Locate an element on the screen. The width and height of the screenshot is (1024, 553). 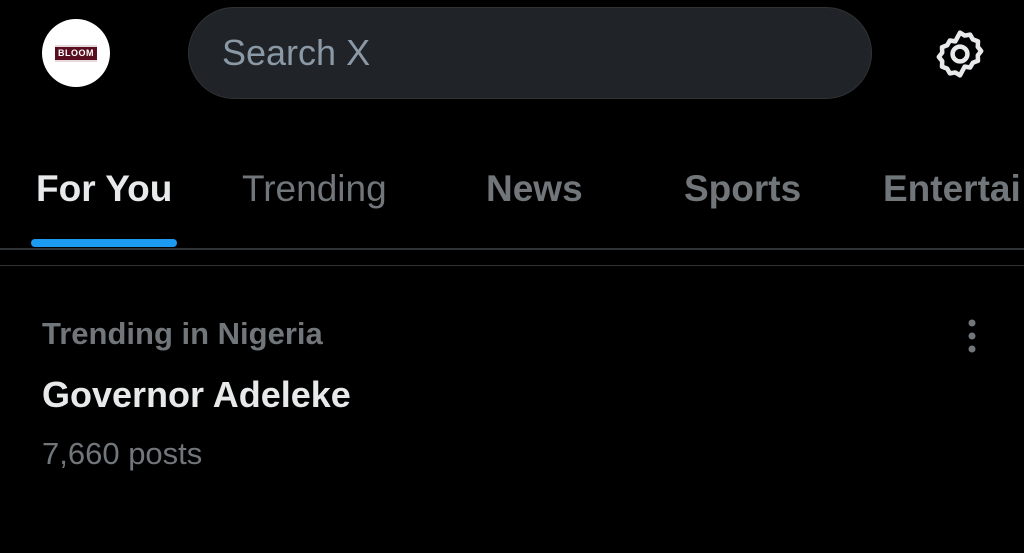
more-vertical-icon is located at coordinates (972, 336).